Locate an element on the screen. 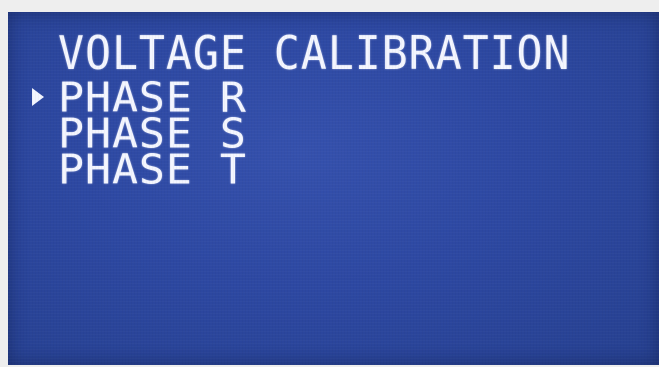 This screenshot has width=659, height=367. menu-item-phase-t: PHASE T is located at coordinates (144, 169).